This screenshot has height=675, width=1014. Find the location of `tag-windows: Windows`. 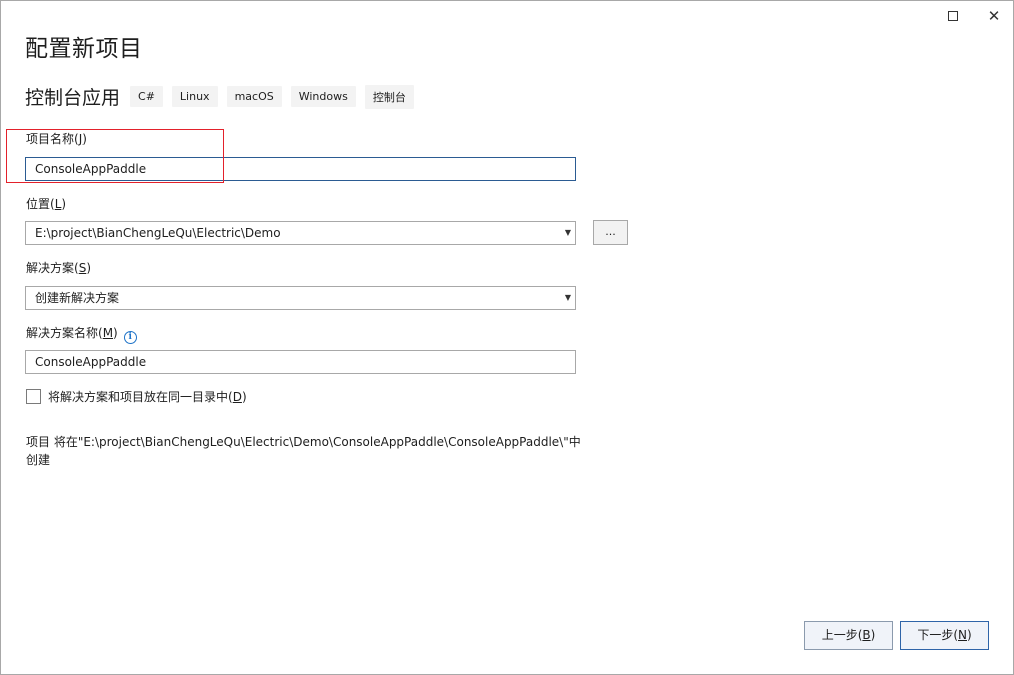

tag-windows: Windows is located at coordinates (323, 96).